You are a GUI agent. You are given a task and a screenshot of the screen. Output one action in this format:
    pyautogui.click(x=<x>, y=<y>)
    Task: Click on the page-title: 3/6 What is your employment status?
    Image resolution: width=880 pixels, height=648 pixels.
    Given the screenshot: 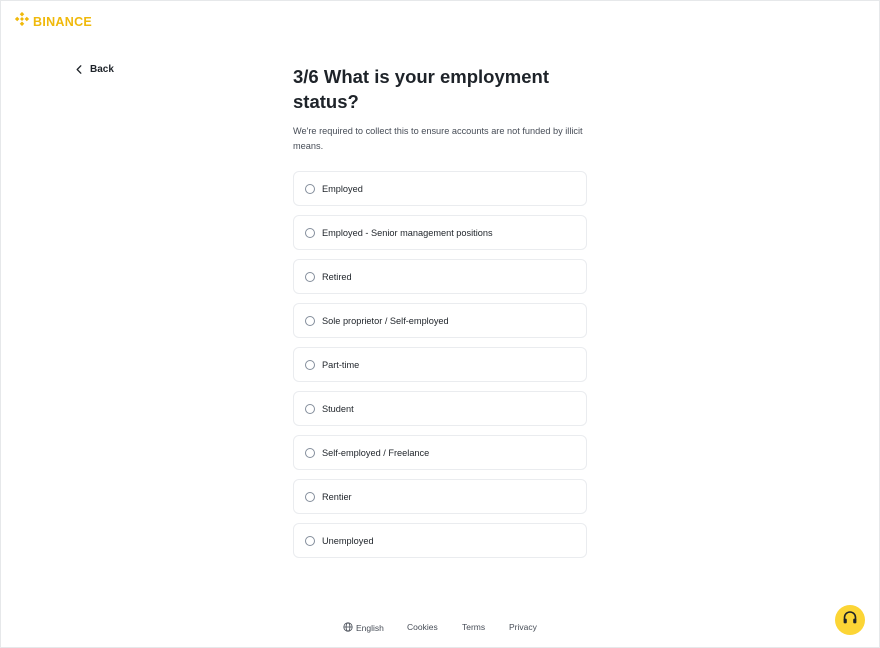 What is the action you would take?
    pyautogui.click(x=421, y=89)
    